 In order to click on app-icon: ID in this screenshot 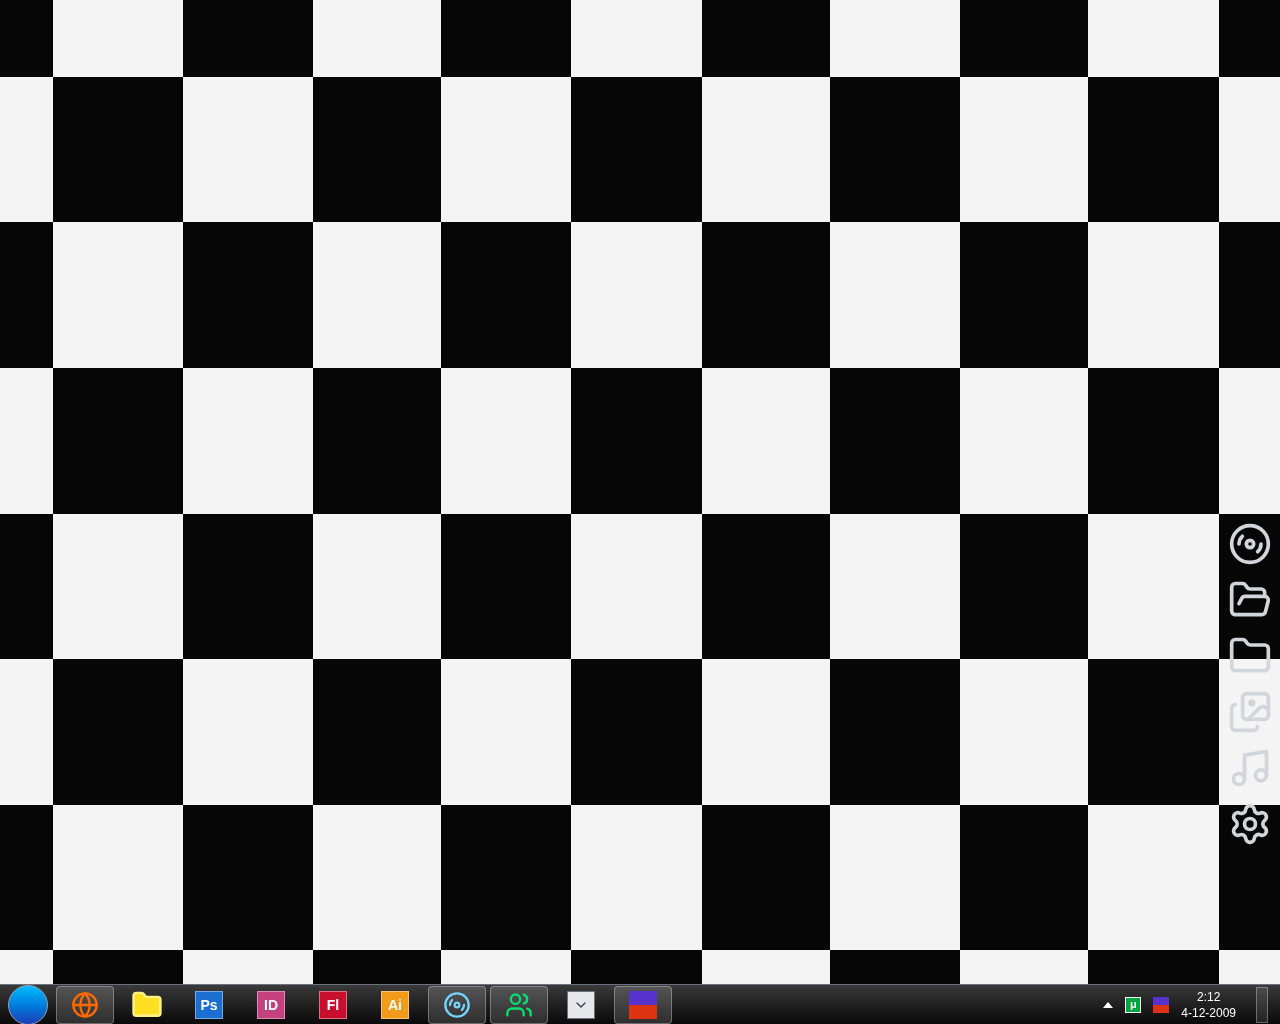, I will do `click(271, 1004)`.